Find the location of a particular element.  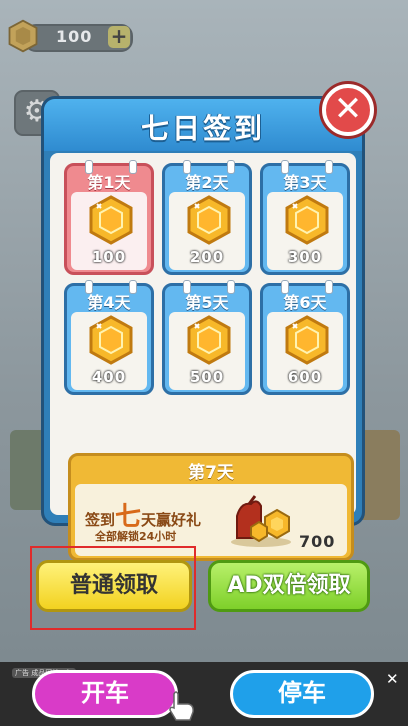

pointer-hand-icon is located at coordinates (181, 706).